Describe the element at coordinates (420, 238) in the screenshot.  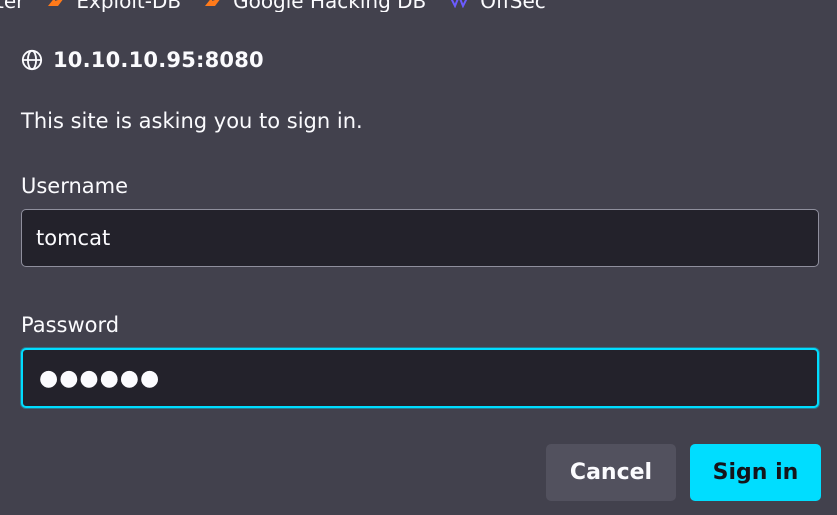
I see `username-field: tomcat` at that location.